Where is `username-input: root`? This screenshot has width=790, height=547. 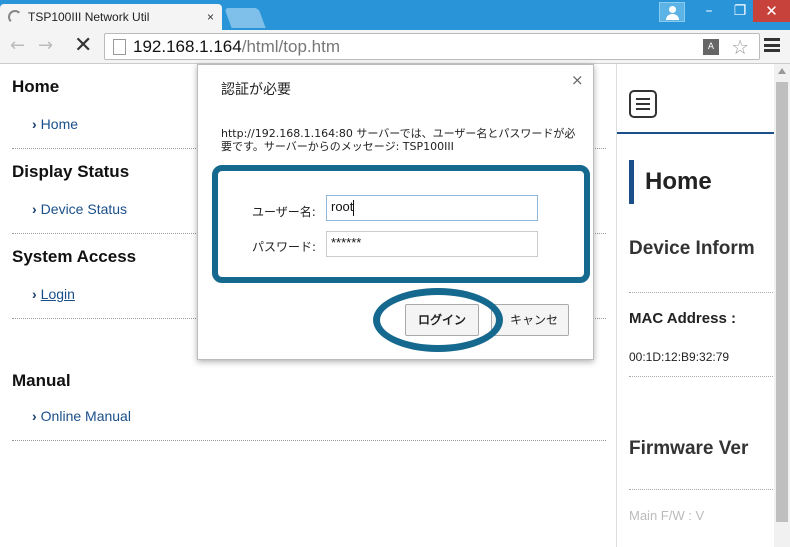 username-input: root is located at coordinates (432, 208).